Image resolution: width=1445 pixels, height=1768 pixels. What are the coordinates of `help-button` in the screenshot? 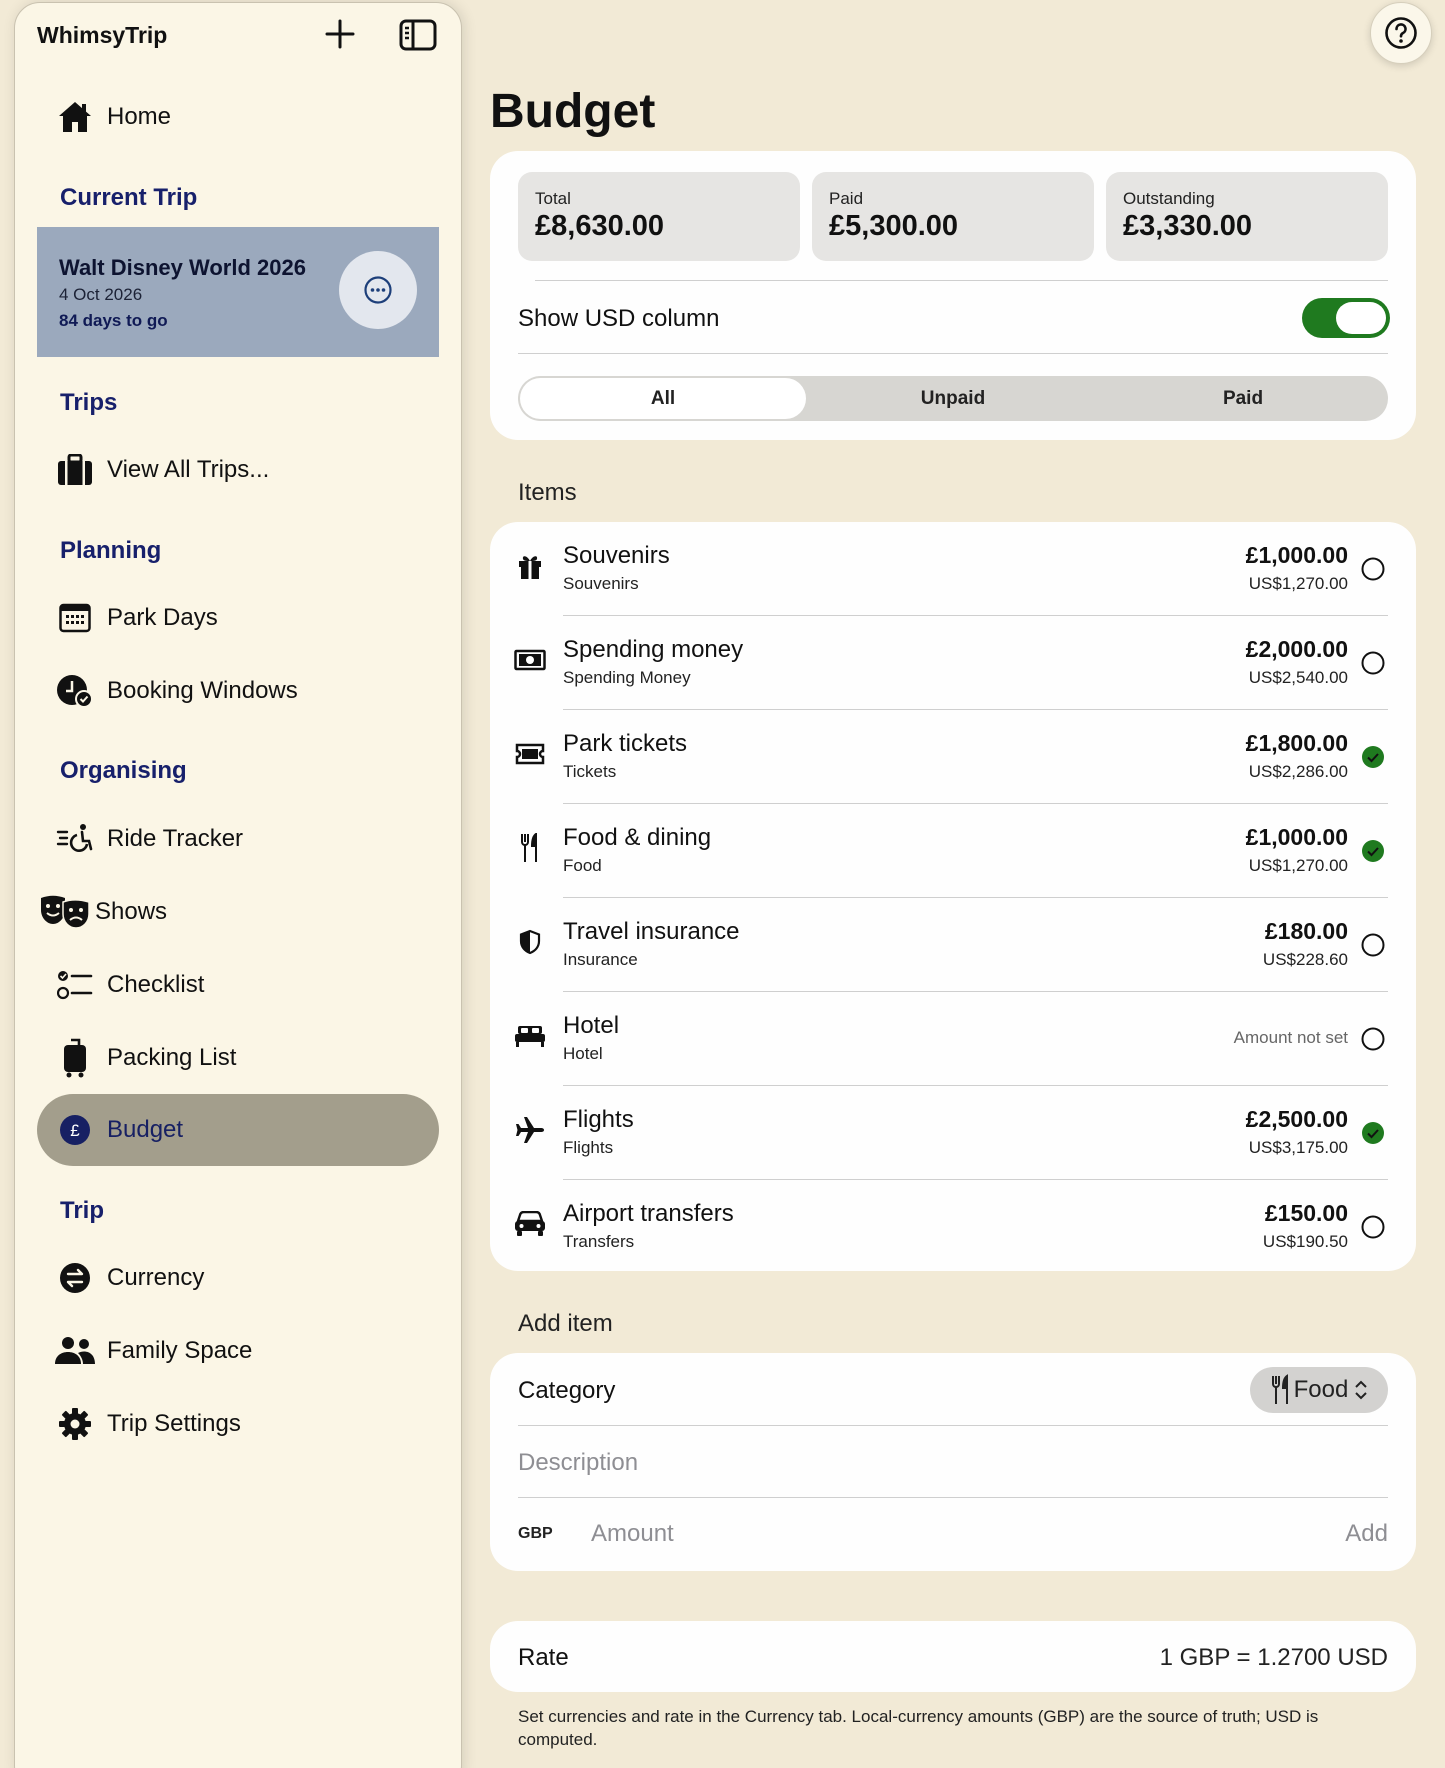 It's located at (1401, 33).